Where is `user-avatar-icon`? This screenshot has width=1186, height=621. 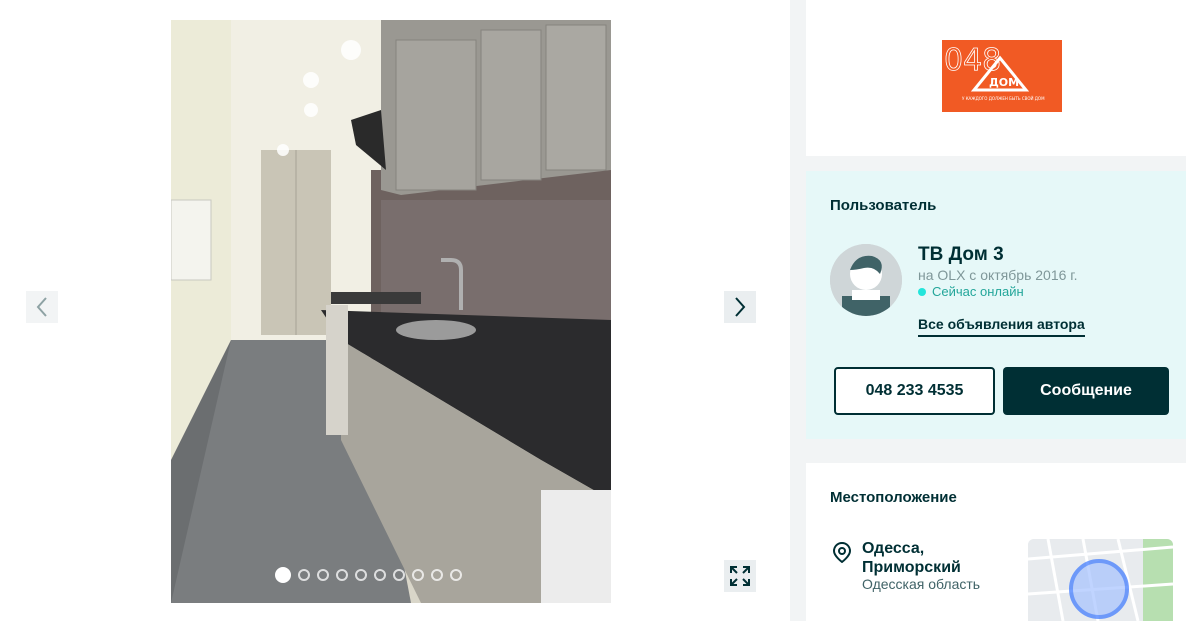
user-avatar-icon is located at coordinates (866, 280).